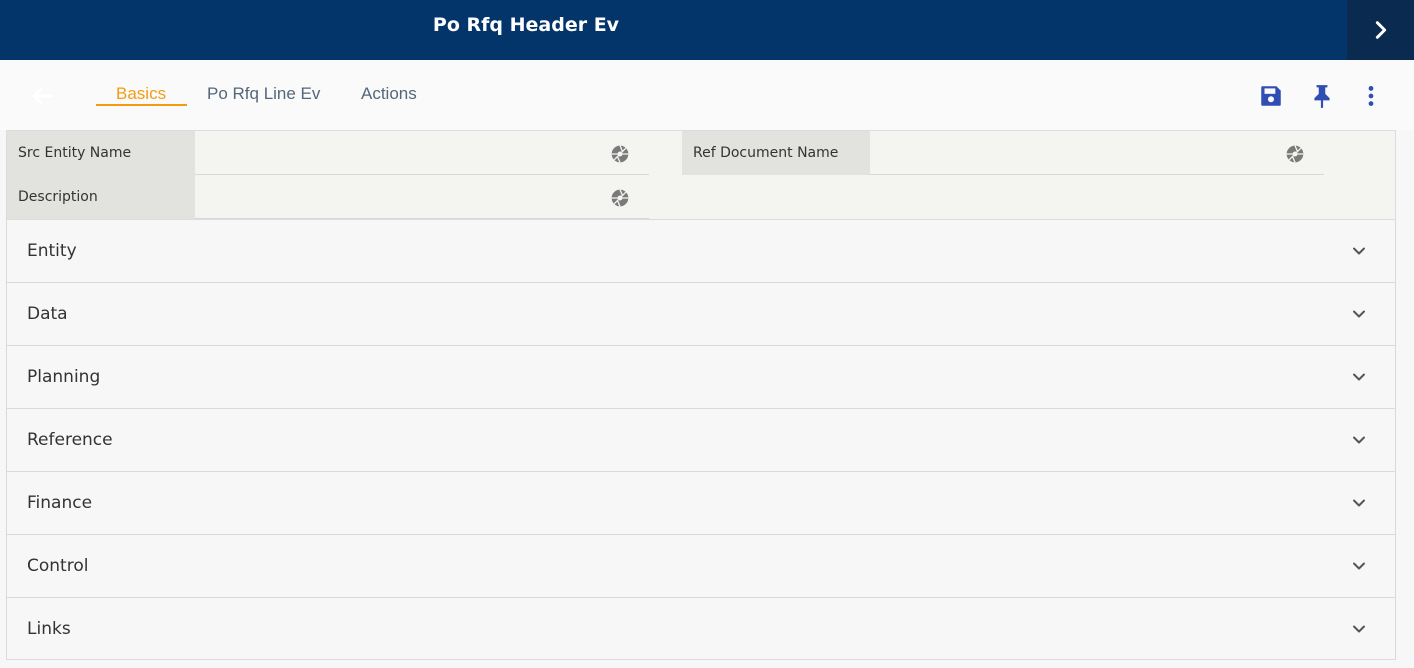 This screenshot has height=668, width=1414. Describe the element at coordinates (776, 153) in the screenshot. I see `field-label: Ref Document Name` at that location.